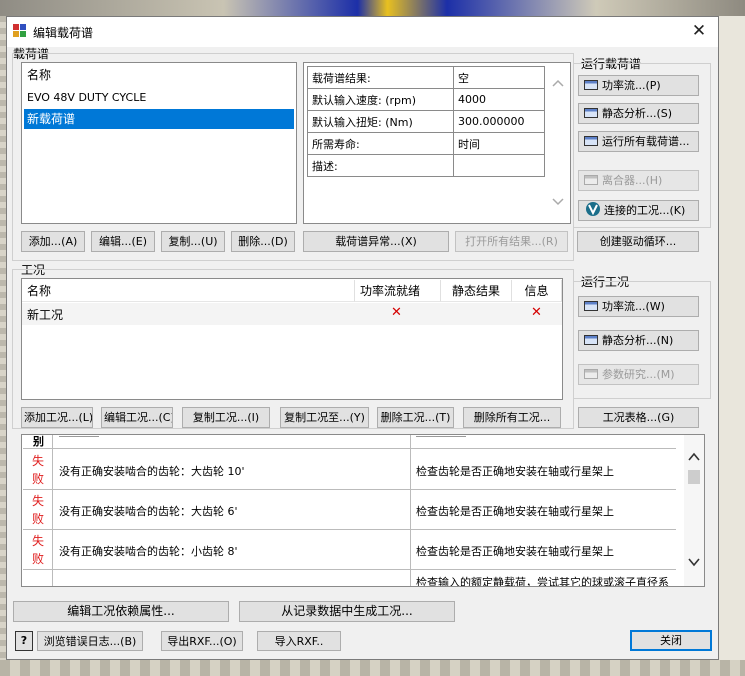  What do you see at coordinates (396, 312) in the screenshot?
I see `power-flow-not-ready-icon: ✕` at bounding box center [396, 312].